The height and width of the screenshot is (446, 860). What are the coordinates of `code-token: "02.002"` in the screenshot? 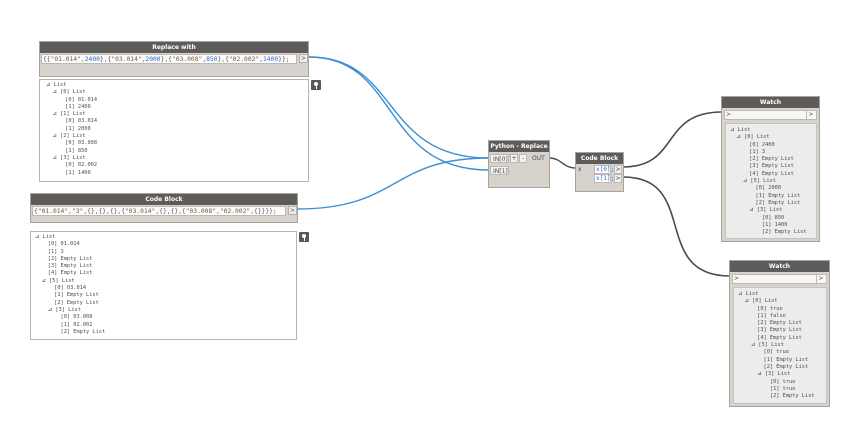 It's located at (235, 211).